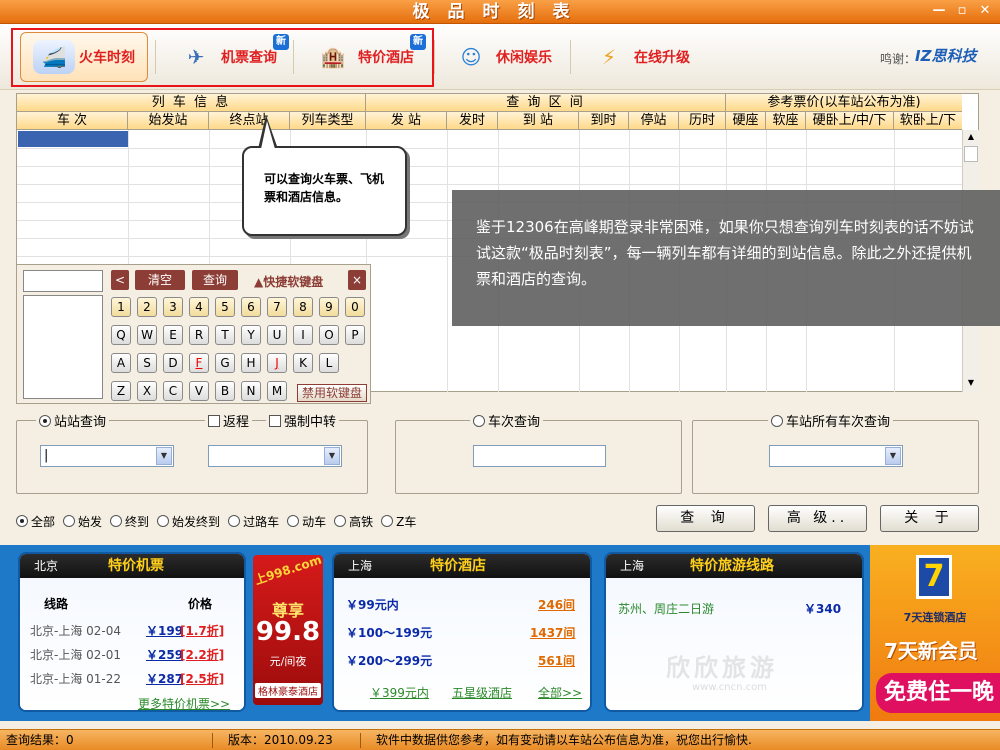 The image size is (1000, 750). What do you see at coordinates (147, 391) in the screenshot?
I see `key: X` at bounding box center [147, 391].